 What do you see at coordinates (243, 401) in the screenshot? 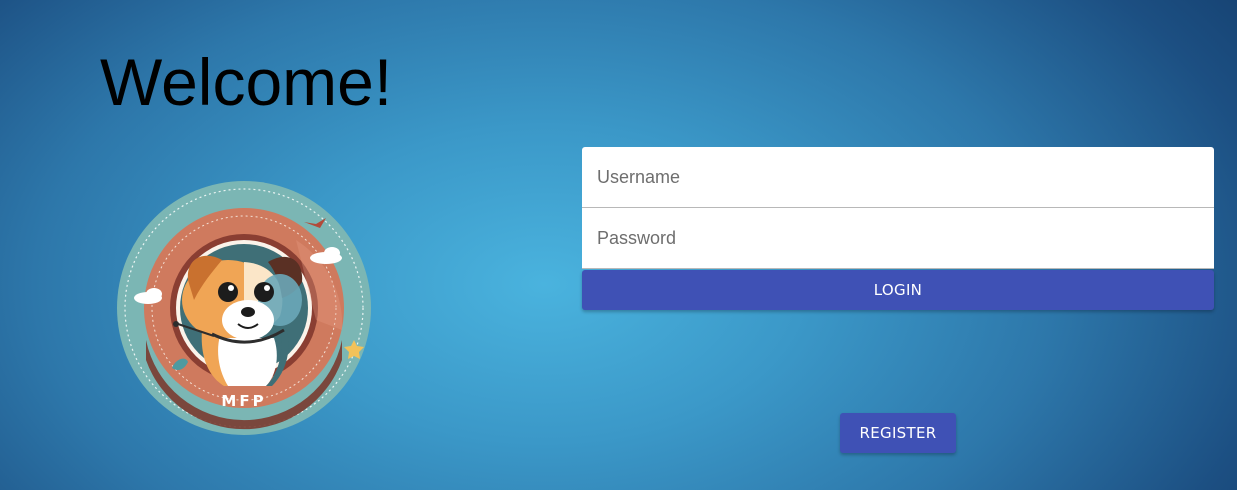
I see `logo-text: MFP` at bounding box center [243, 401].